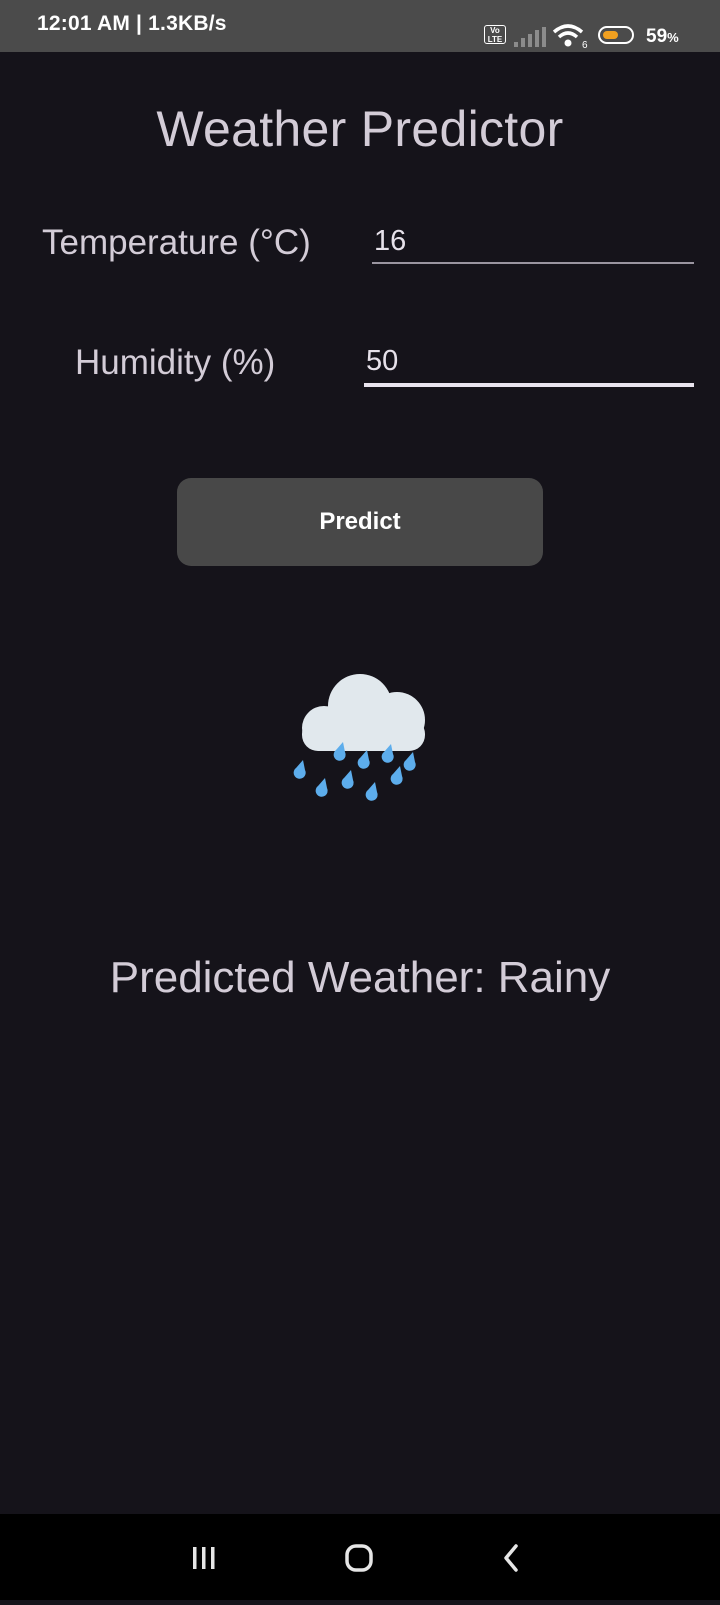  What do you see at coordinates (554, 977) in the screenshot?
I see `result-value: Rainy` at bounding box center [554, 977].